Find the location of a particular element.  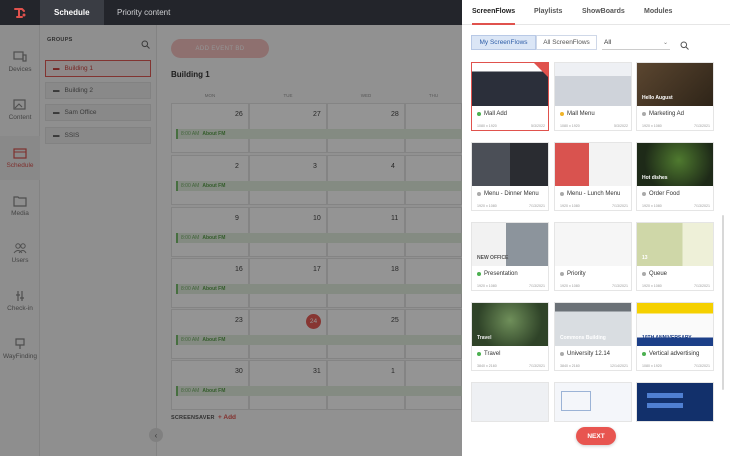

tab-playlists: Playlists is located at coordinates (548, 12).